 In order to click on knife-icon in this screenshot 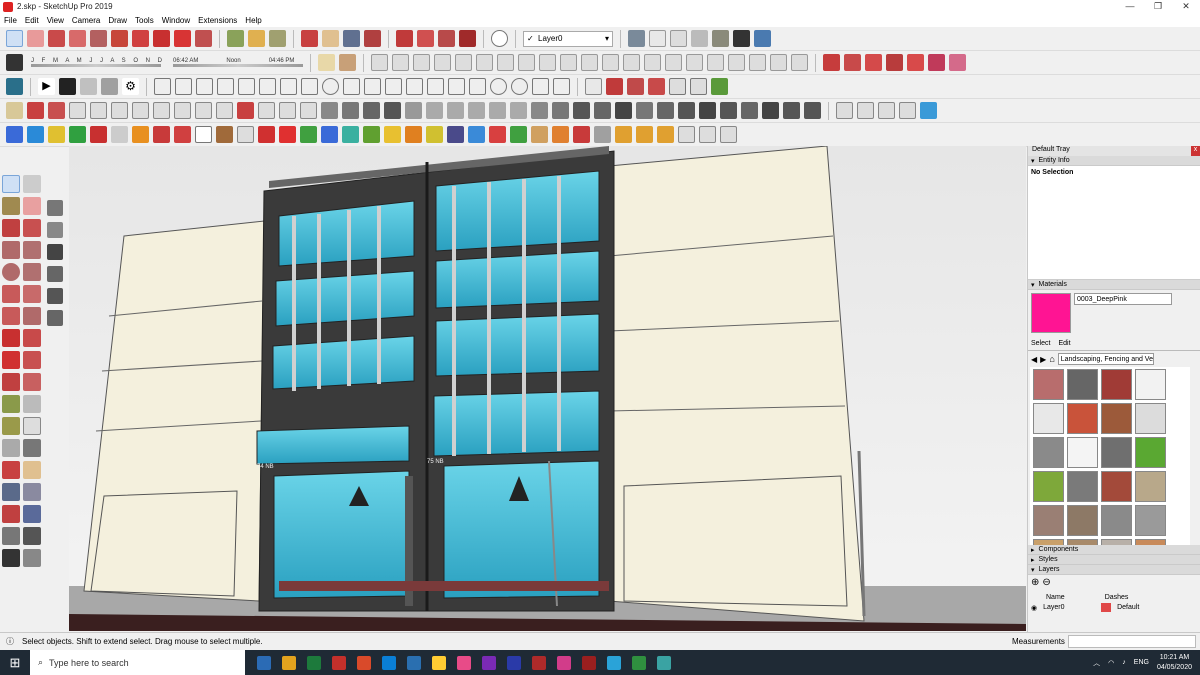, I will do `click(435, 86)`.